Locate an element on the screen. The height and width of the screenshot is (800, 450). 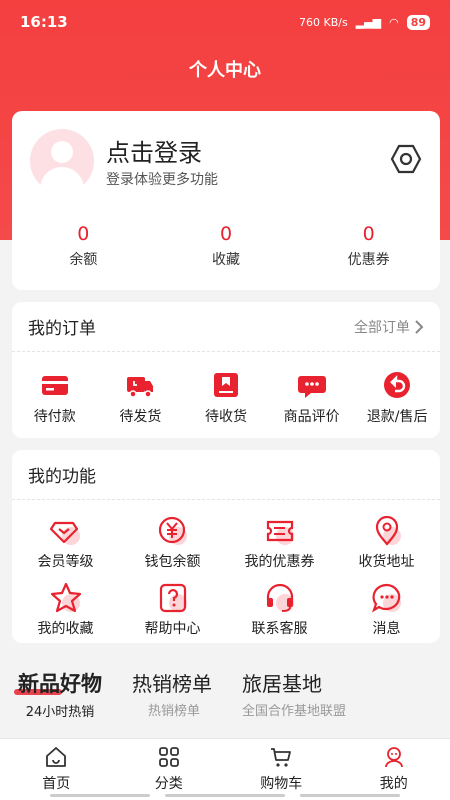
chevron-right-icon is located at coordinates (419, 326).